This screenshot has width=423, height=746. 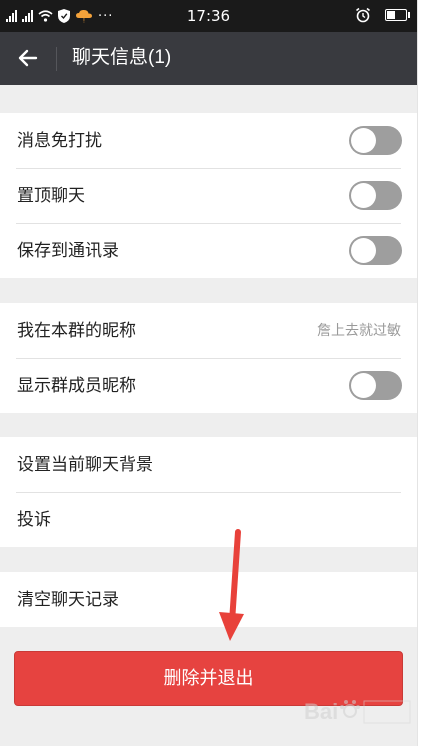 I want to click on annotation-arrow-icon, so click(x=231, y=585).